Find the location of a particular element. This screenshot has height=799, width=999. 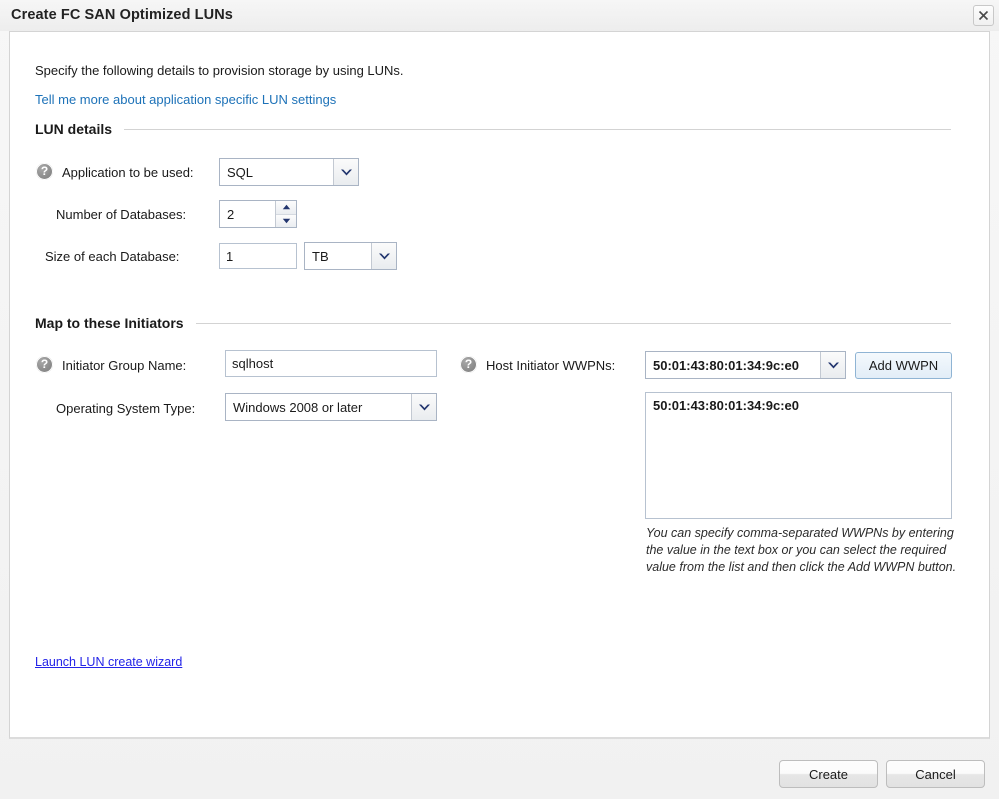

num-databases-stepper: 2 is located at coordinates (258, 214).